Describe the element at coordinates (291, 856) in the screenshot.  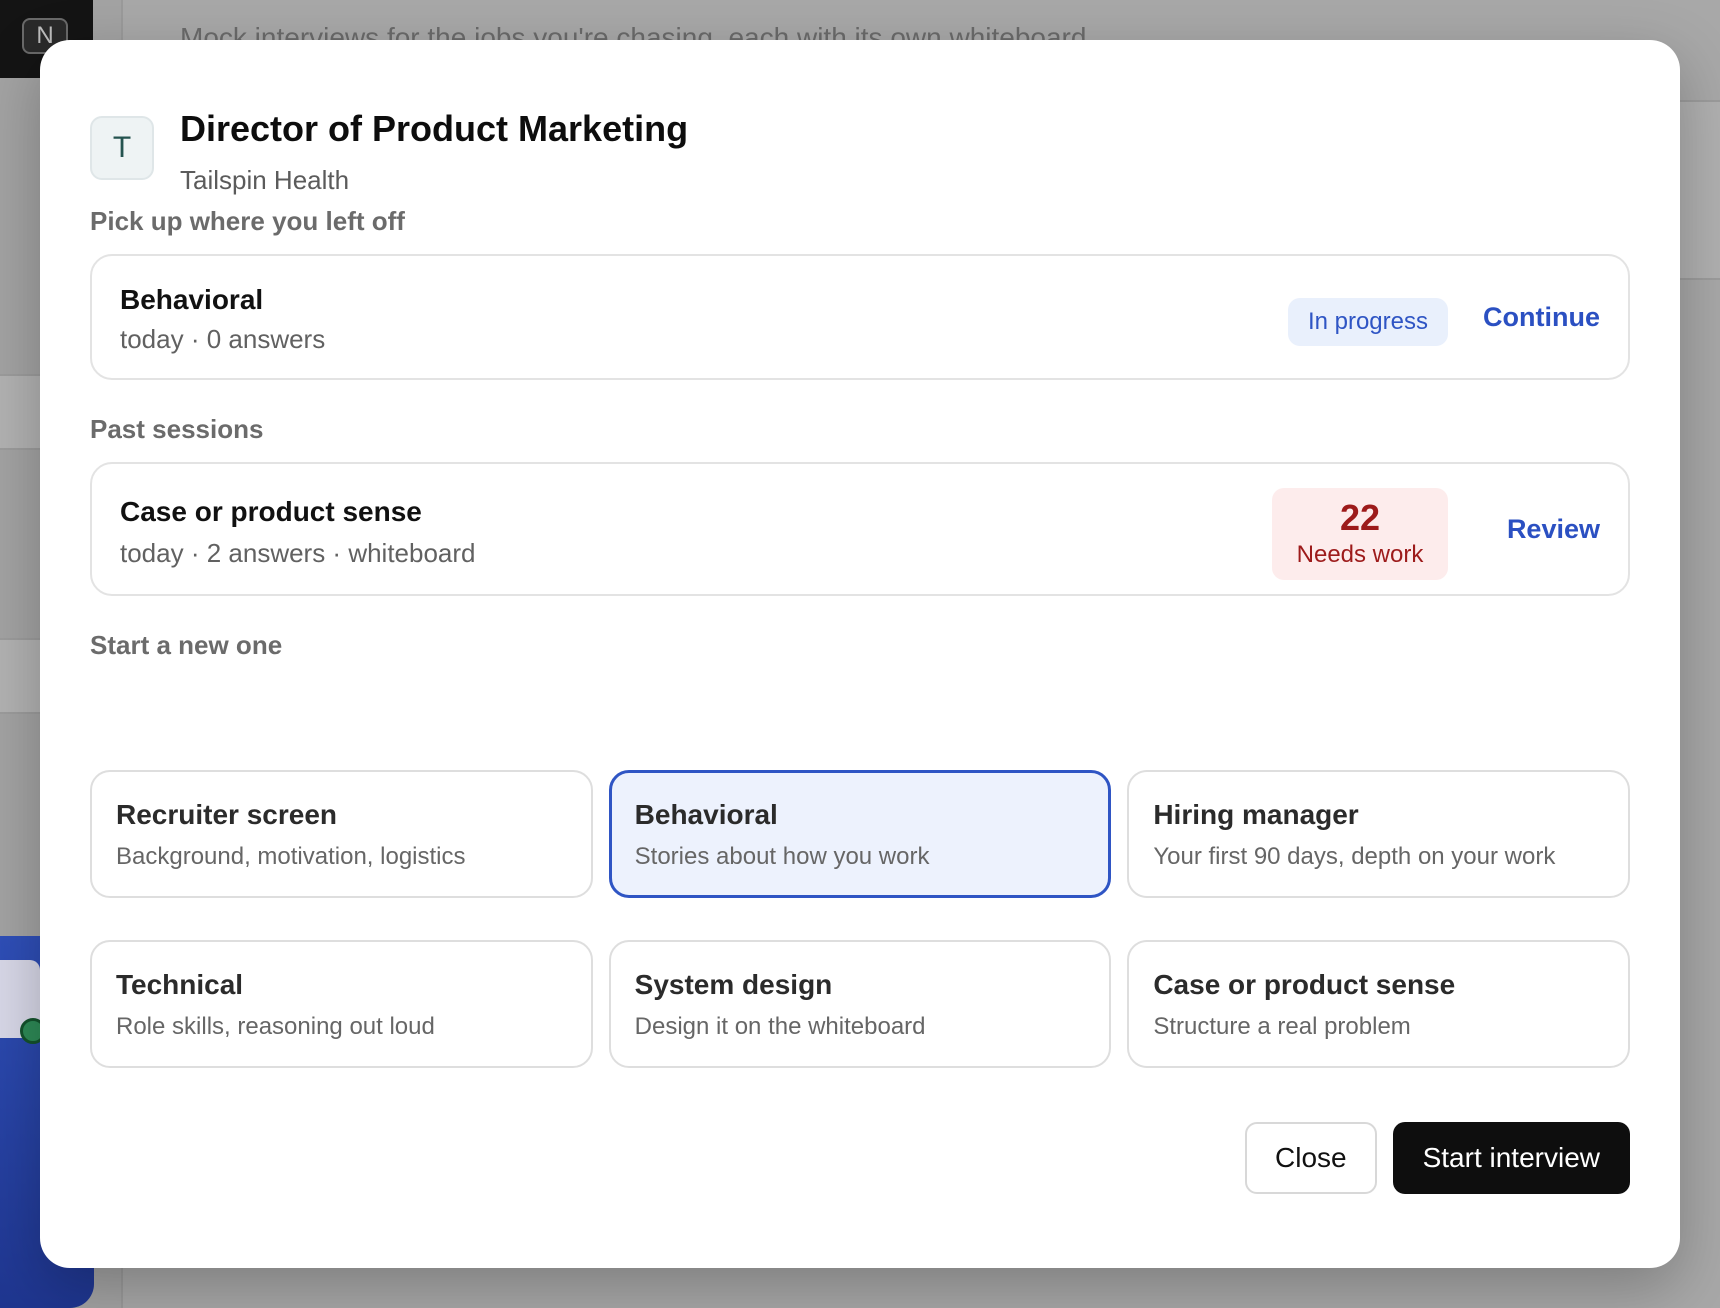
I see `interview-type-desc: Background, motivation, logistics` at that location.